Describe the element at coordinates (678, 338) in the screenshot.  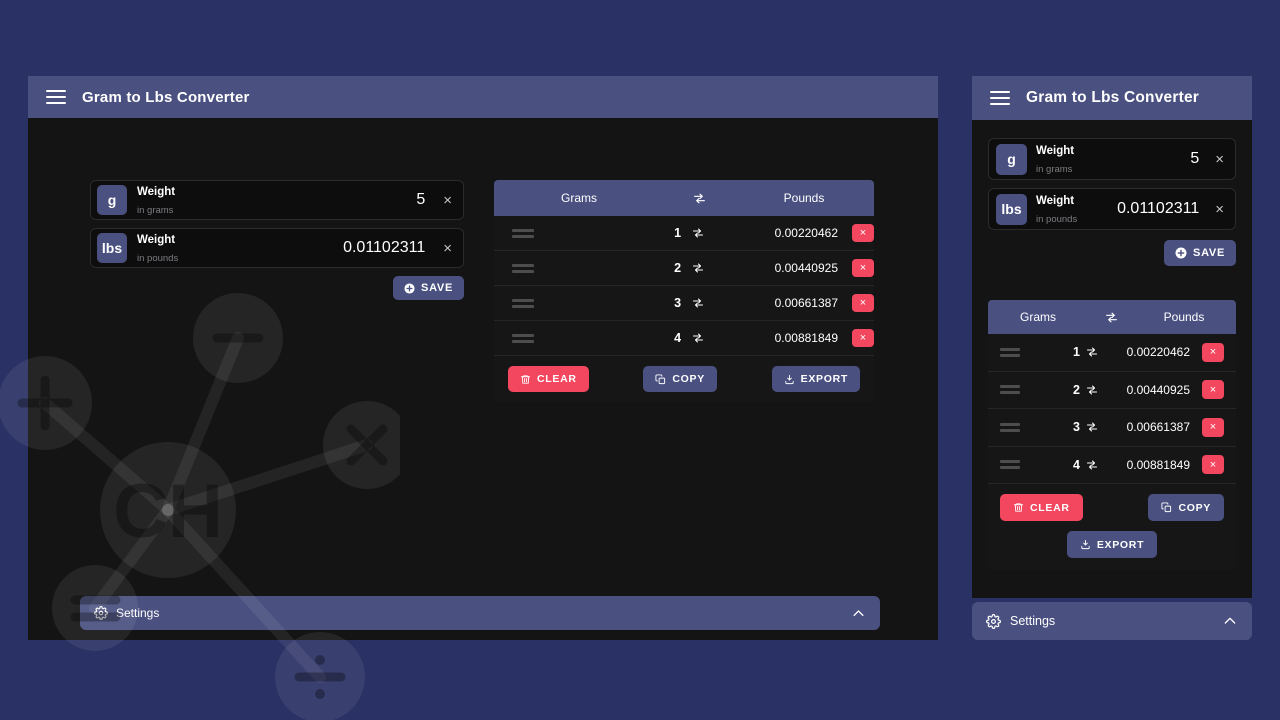
I see `cell-grams: 4` at that location.